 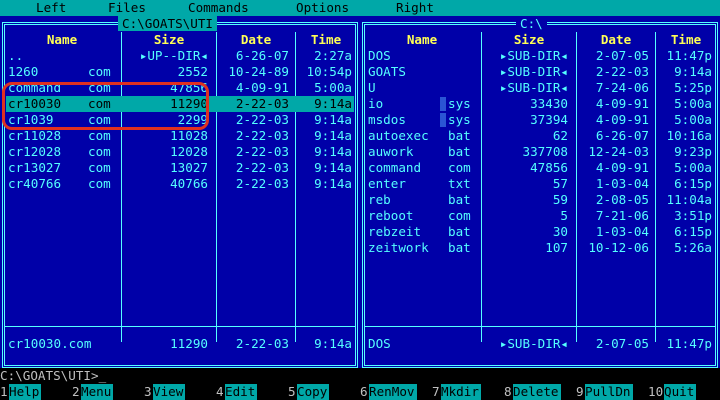 What do you see at coordinates (686, 40) in the screenshot?
I see `right-header-time: Time` at bounding box center [686, 40].